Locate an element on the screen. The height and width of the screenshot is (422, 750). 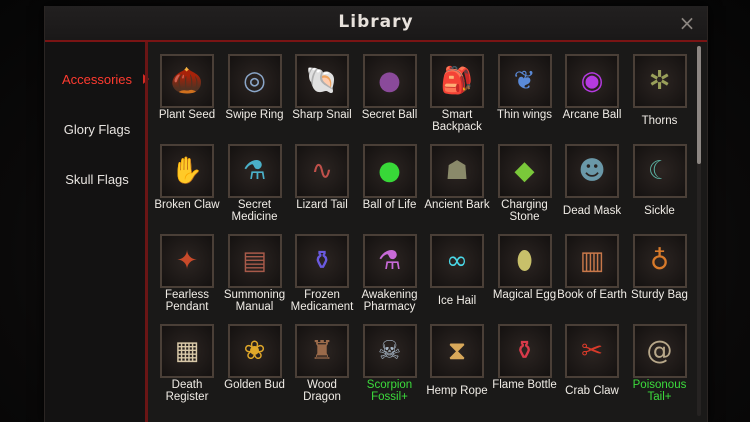
scorpion-icon: ☠ is located at coordinates (389, 351).